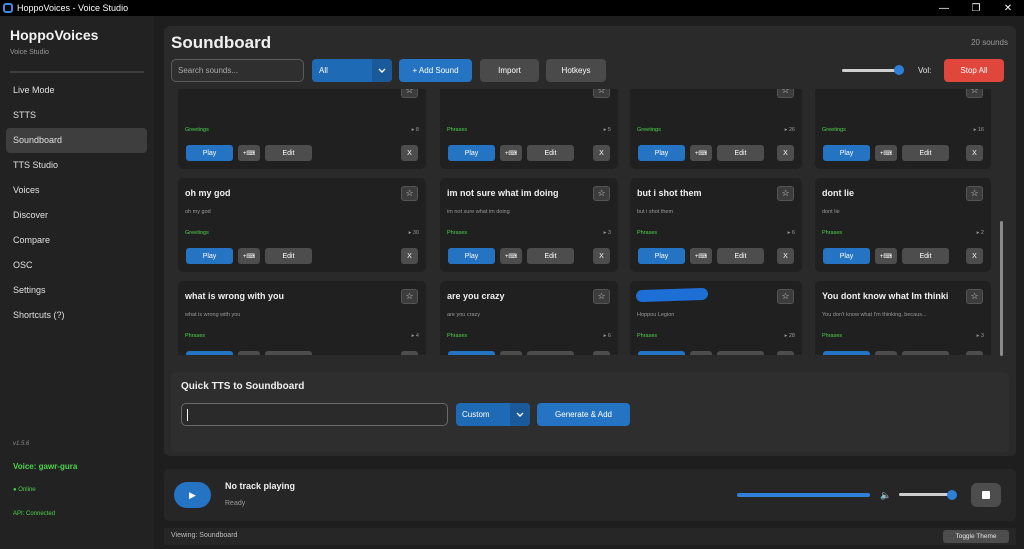  What do you see at coordinates (803, 495) in the screenshot?
I see `playback-progress-bar` at bounding box center [803, 495].